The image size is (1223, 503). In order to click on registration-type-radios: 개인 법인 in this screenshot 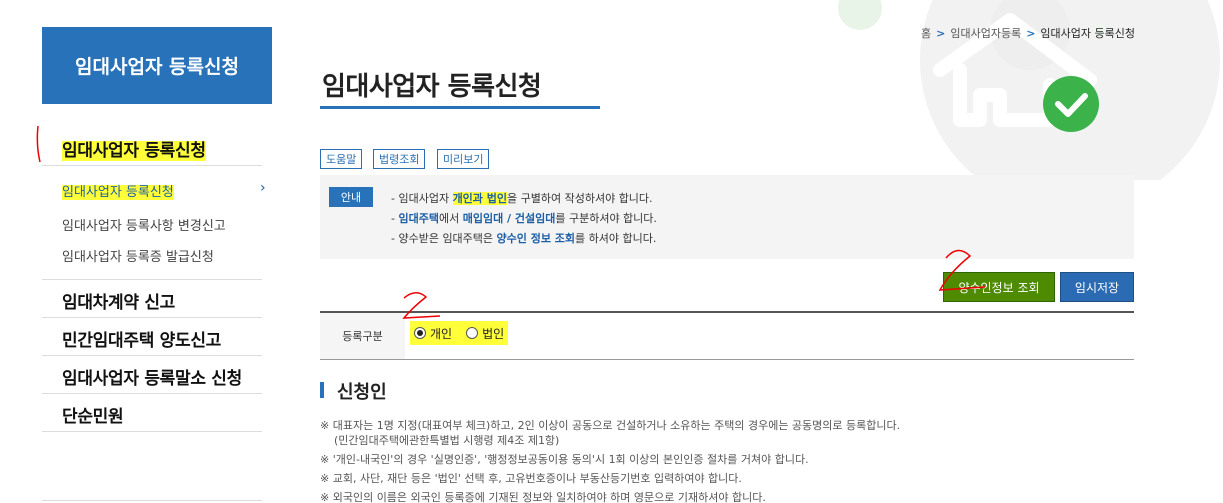, I will do `click(459, 333)`.